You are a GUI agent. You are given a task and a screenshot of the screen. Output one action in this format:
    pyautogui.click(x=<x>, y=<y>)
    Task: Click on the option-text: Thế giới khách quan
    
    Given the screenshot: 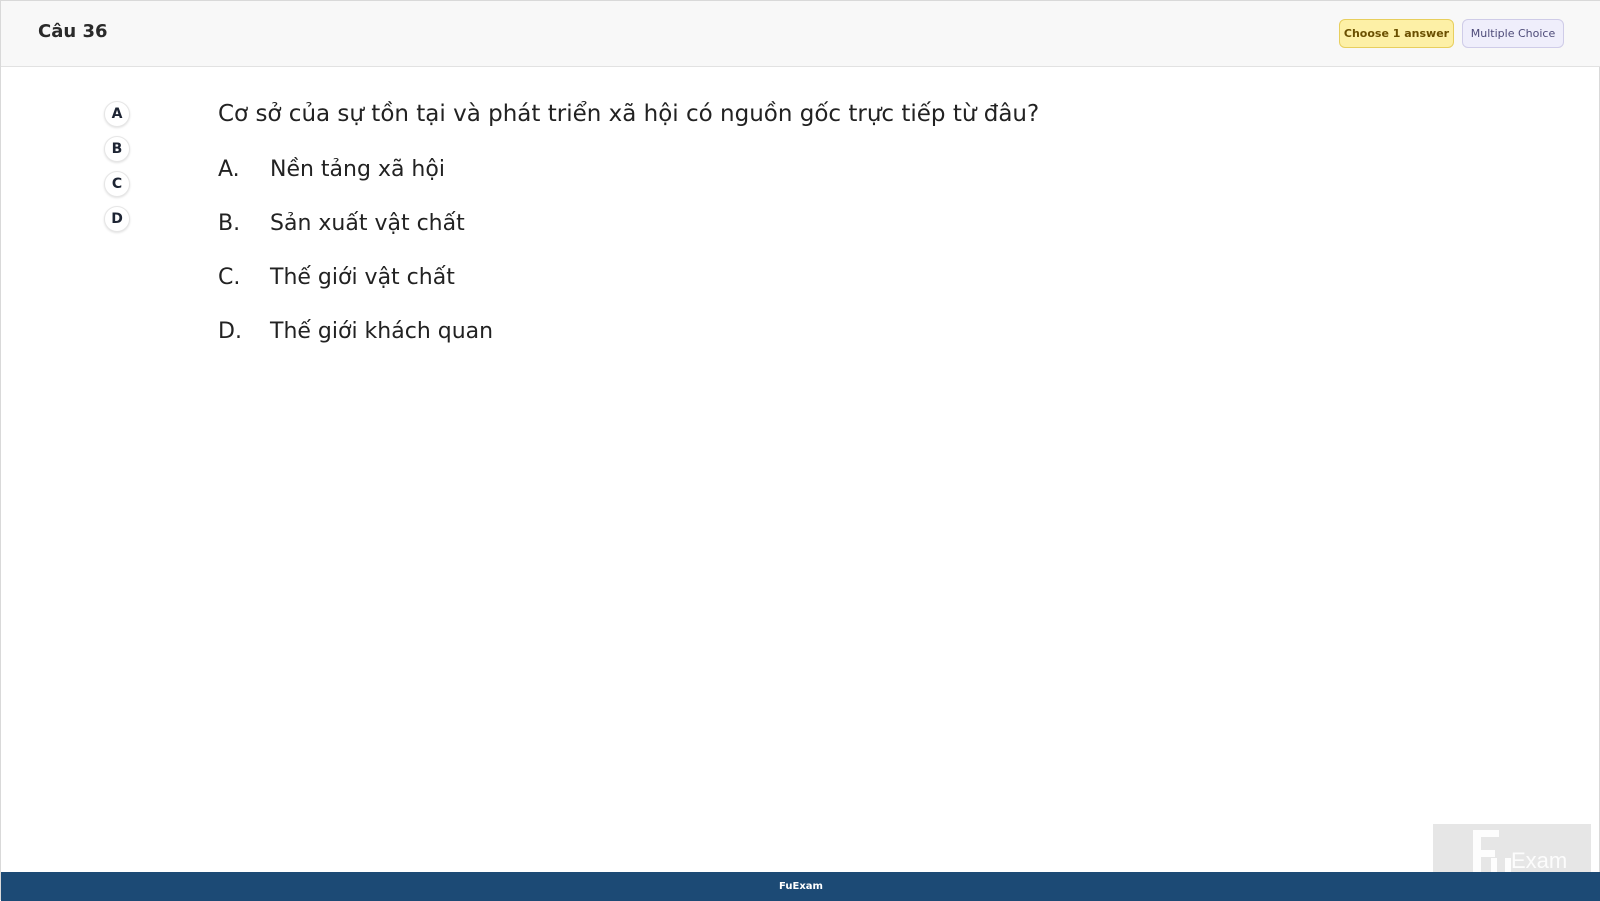 What is the action you would take?
    pyautogui.click(x=382, y=331)
    